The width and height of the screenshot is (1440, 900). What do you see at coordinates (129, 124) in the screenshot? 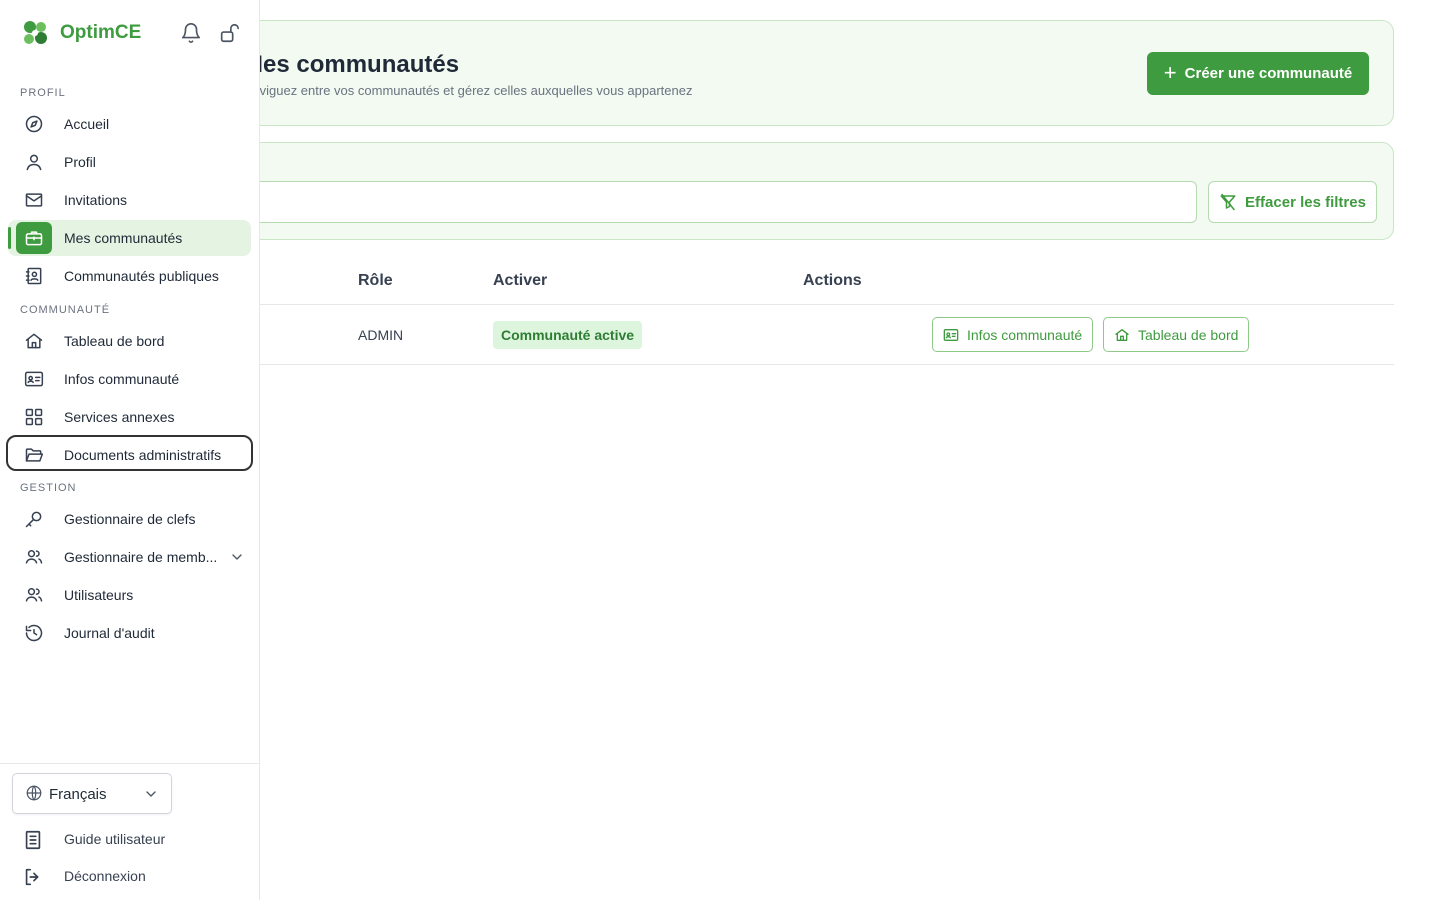
I see `sidebar-item-accueil: Accueil` at bounding box center [129, 124].